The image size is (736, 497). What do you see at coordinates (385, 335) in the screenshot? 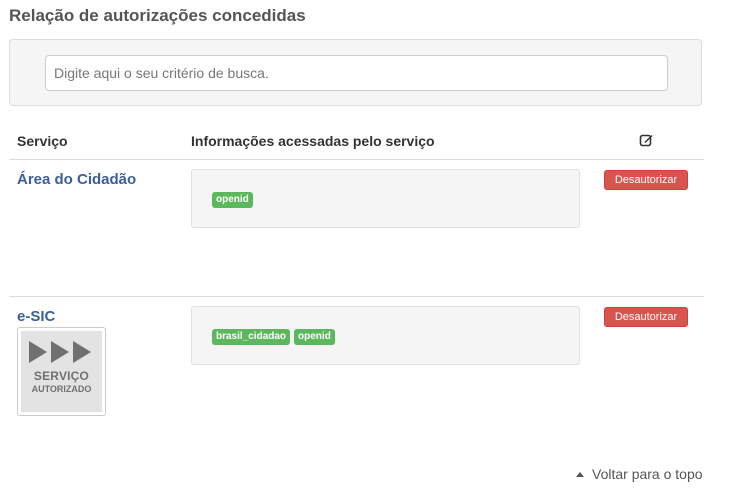
I see `scope-panel: brasil_cidadao openid` at bounding box center [385, 335].